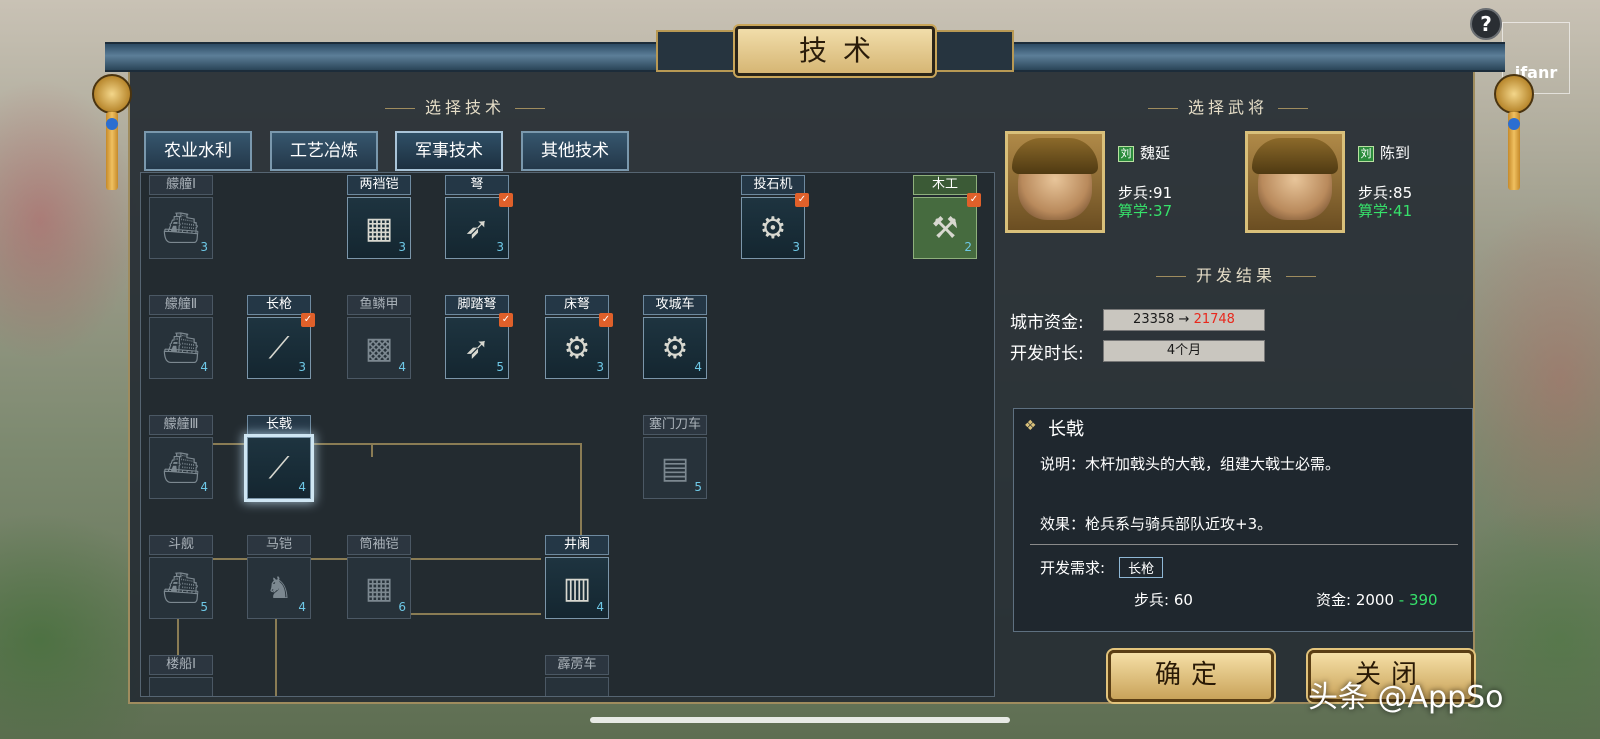 The height and width of the screenshot is (739, 1600). I want to click on tech-node-liangdangkai: 两裆铠 ▦ 3, so click(379, 218).